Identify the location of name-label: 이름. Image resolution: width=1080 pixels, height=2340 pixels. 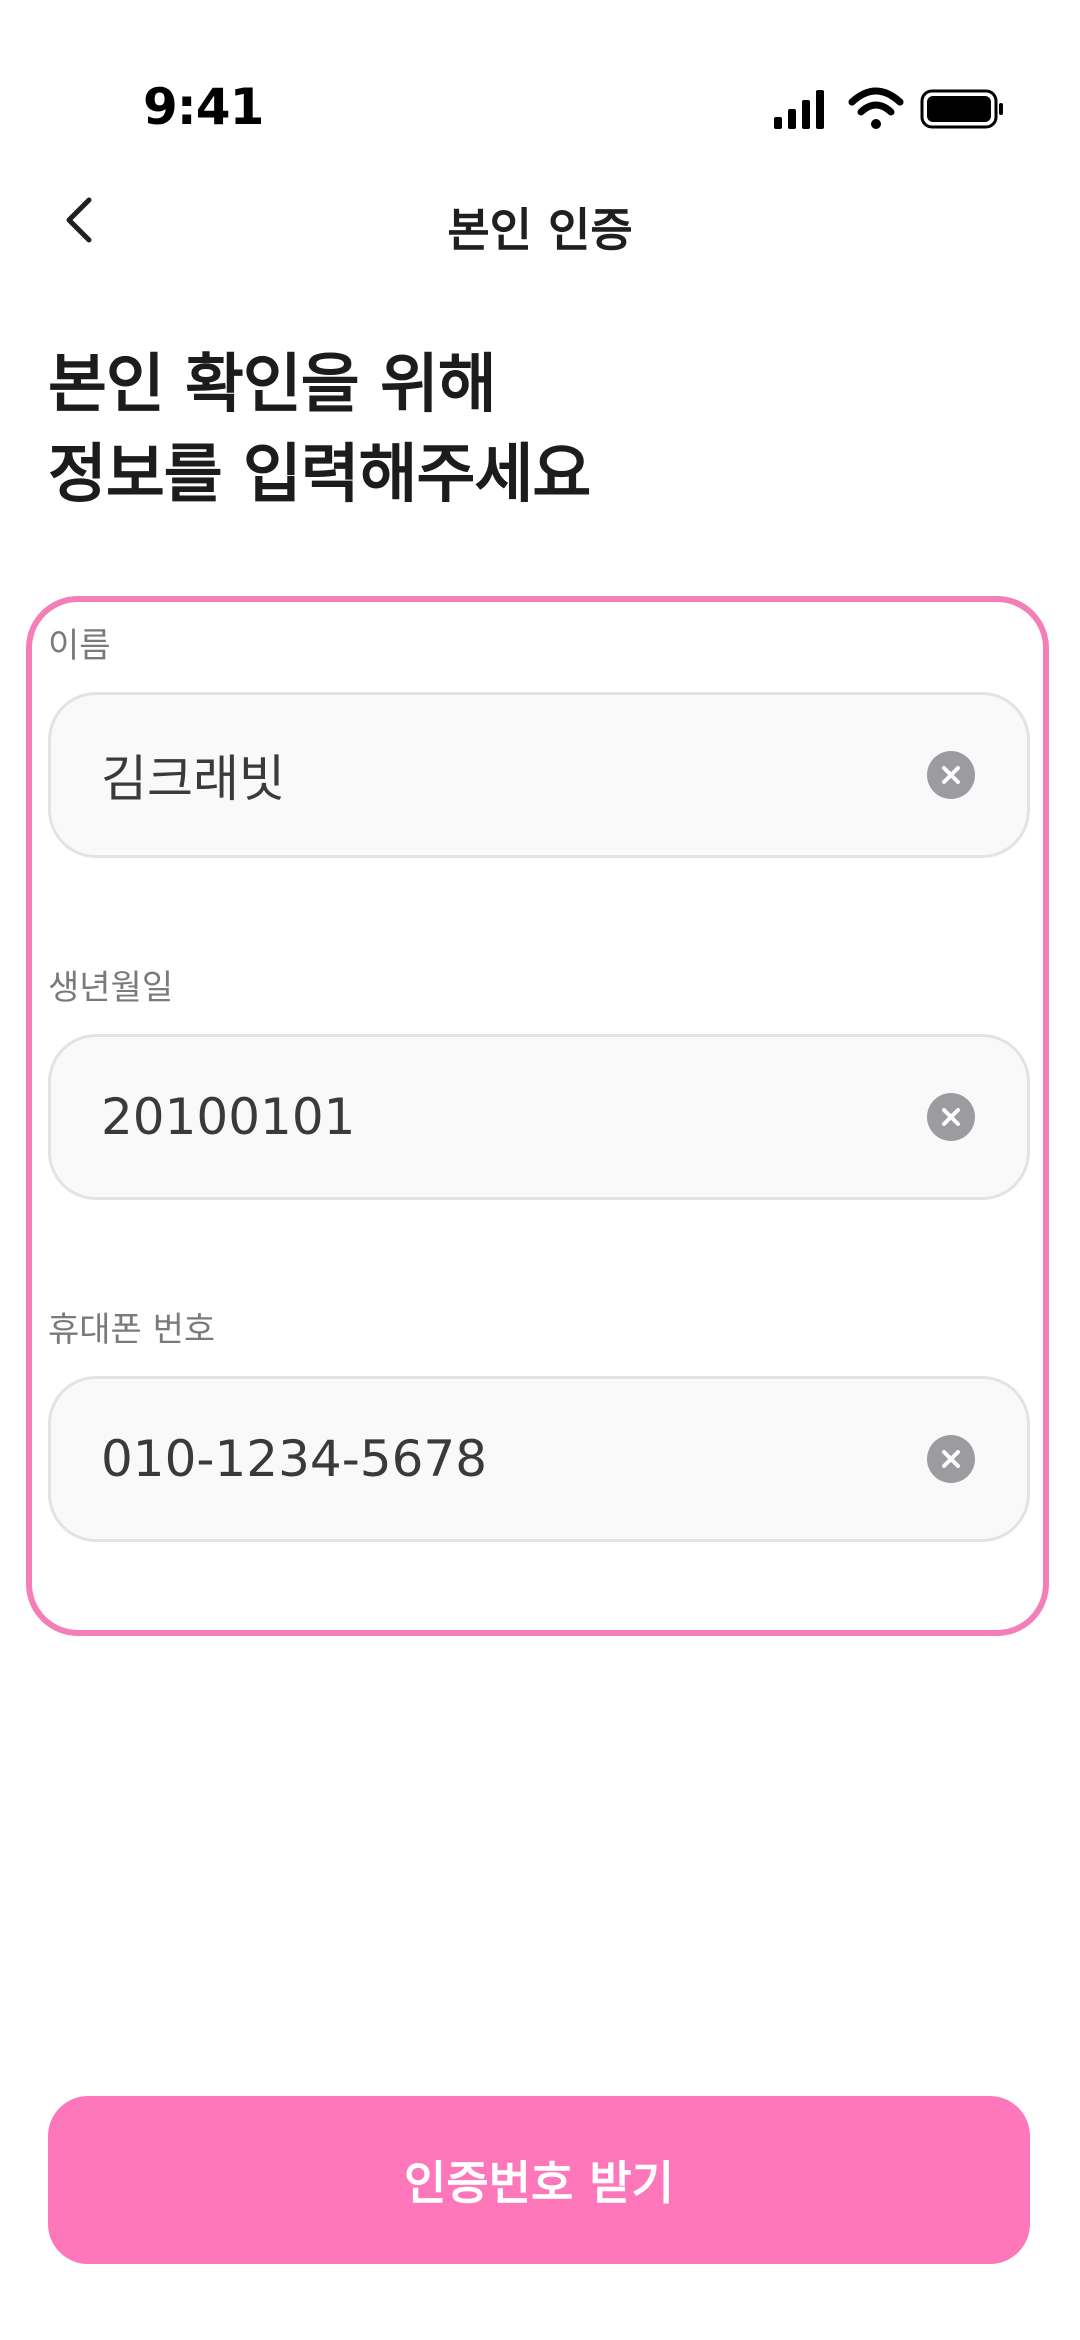
(79, 646).